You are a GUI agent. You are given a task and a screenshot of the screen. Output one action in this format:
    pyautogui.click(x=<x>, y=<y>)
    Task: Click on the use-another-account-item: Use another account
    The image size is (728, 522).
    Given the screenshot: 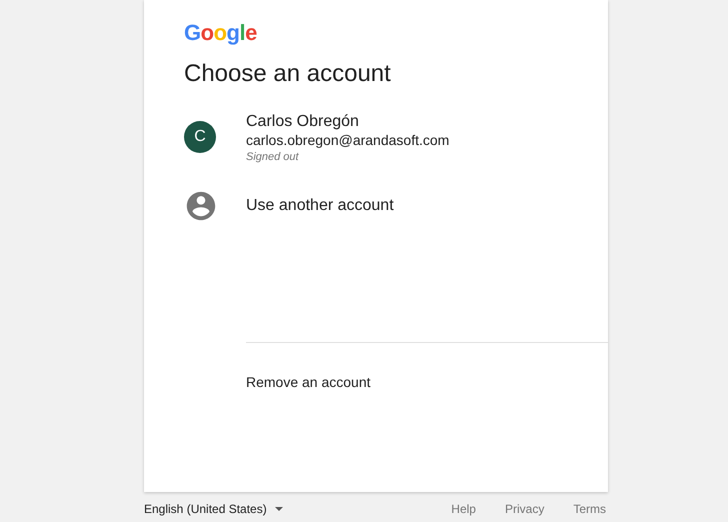 What is the action you would take?
    pyautogui.click(x=376, y=206)
    